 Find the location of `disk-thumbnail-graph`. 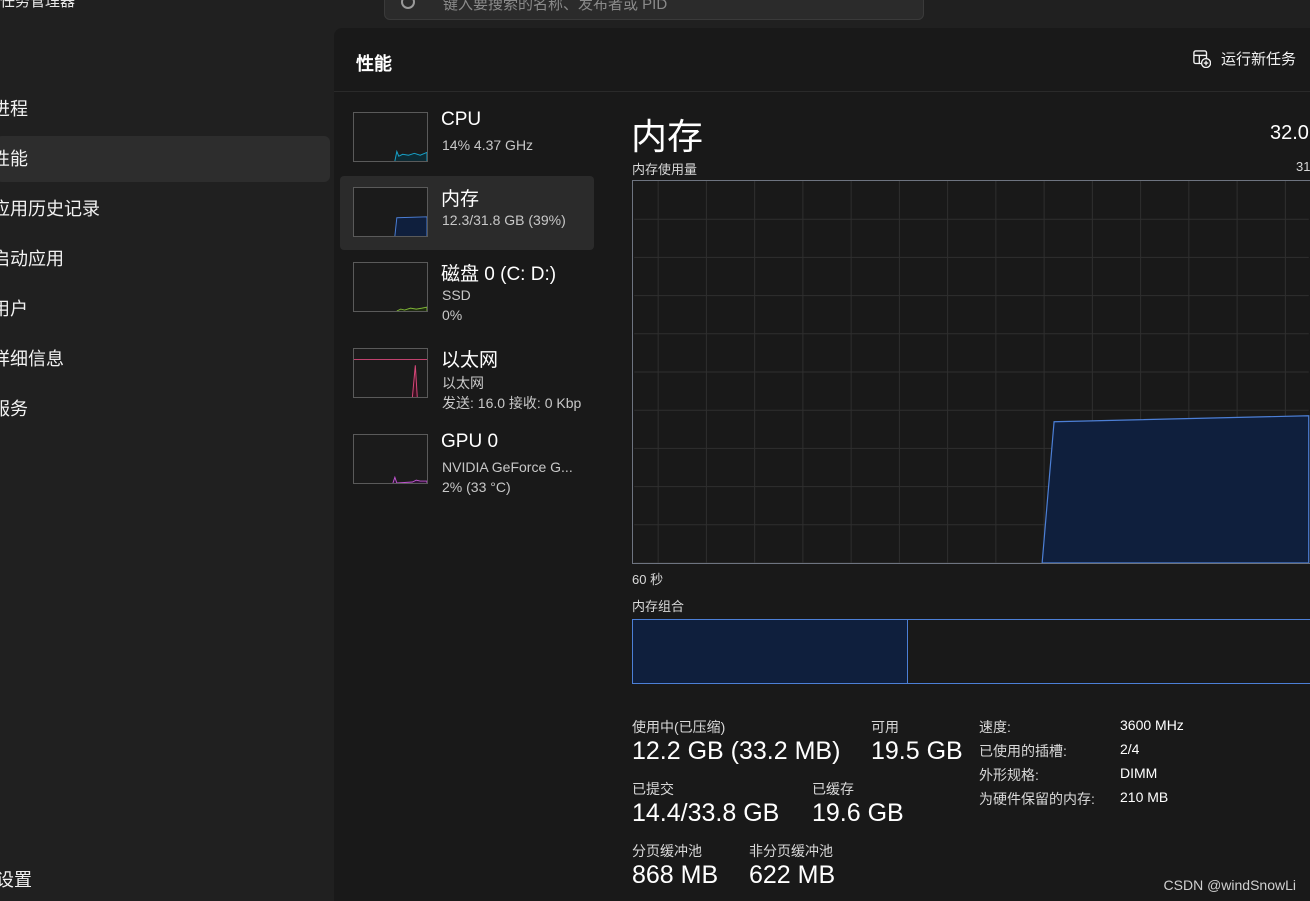

disk-thumbnail-graph is located at coordinates (390, 287).